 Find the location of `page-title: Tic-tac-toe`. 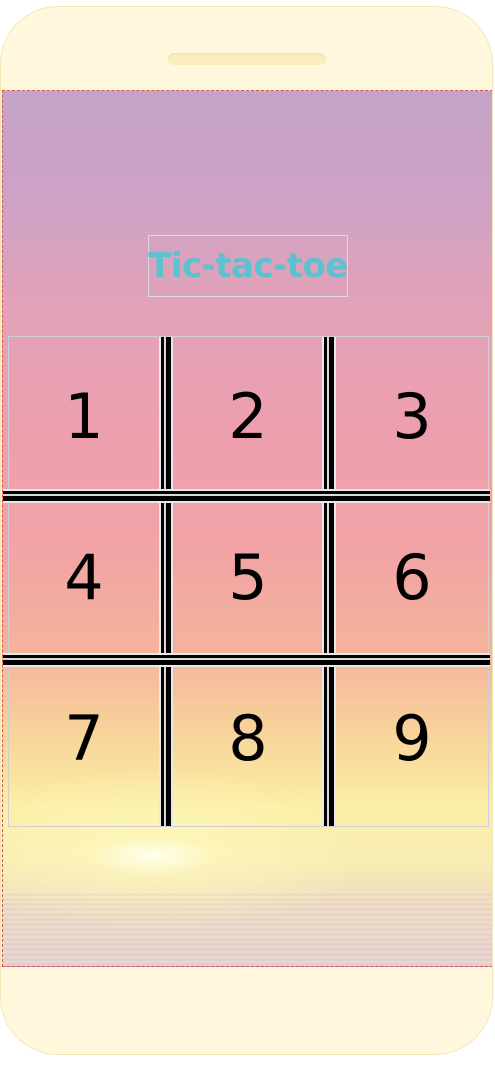

page-title: Tic-tac-toe is located at coordinates (248, 266).